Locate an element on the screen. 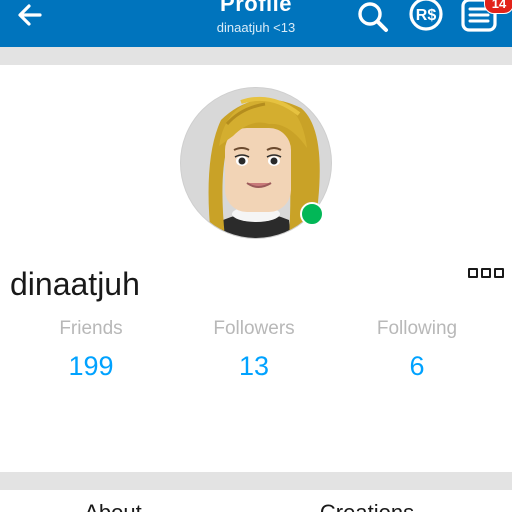 The width and height of the screenshot is (512, 512). friends-stat: Friends 199 is located at coordinates (91, 350).